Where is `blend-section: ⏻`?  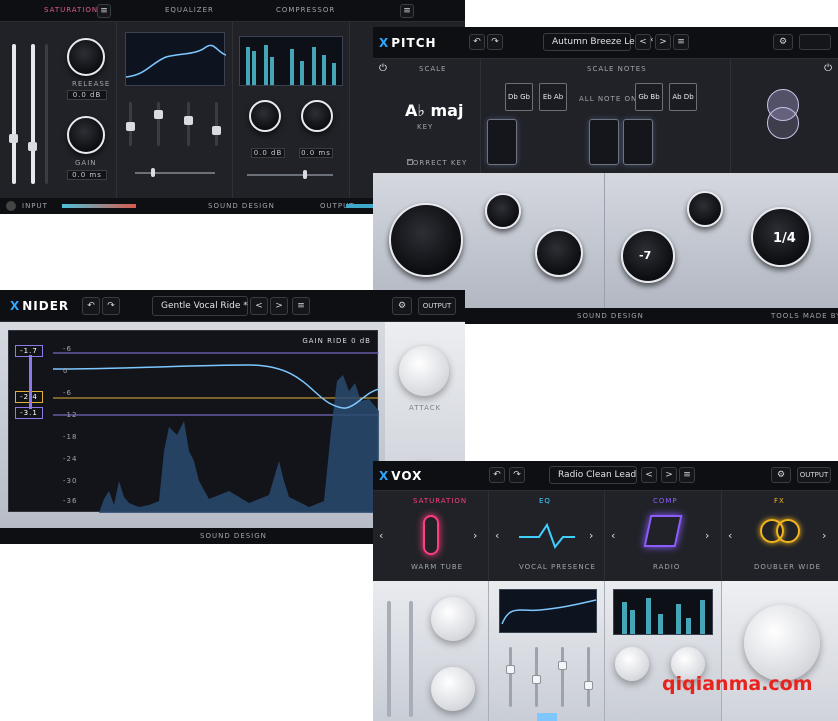 blend-section: ⏻ is located at coordinates (784, 116).